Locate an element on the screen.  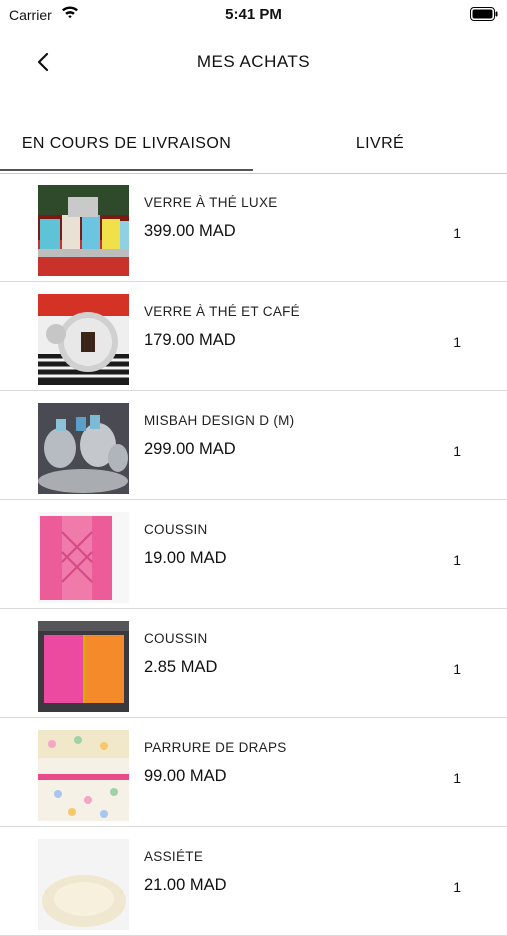
order-row: COUSSIN 19.00 MAD 1 is located at coordinates (253, 554).